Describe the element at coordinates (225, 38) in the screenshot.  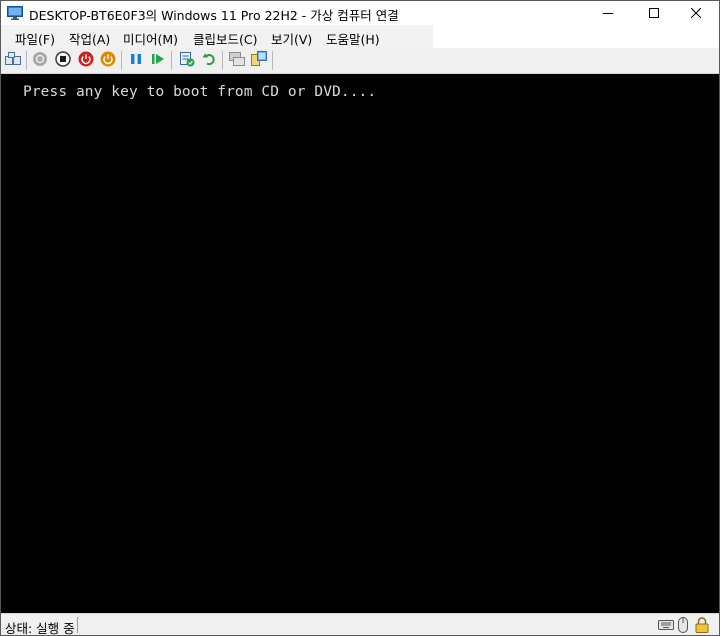
I see `menu-clipboard: 클립보드(C)` at that location.